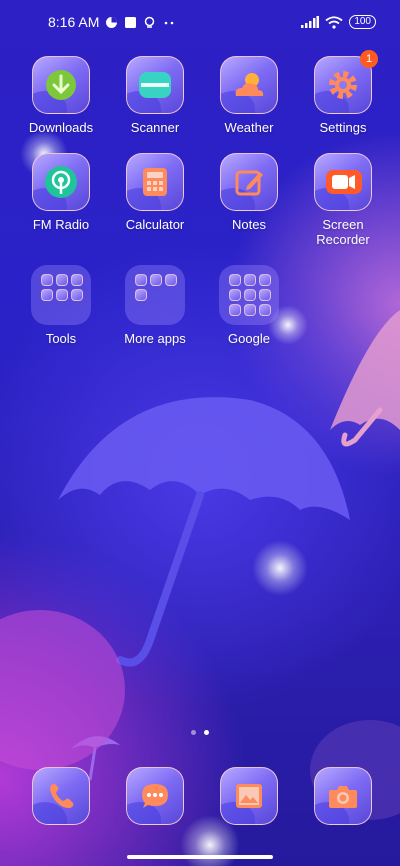 Image resolution: width=400 pixels, height=866 pixels. I want to click on dock-messages, so click(155, 796).